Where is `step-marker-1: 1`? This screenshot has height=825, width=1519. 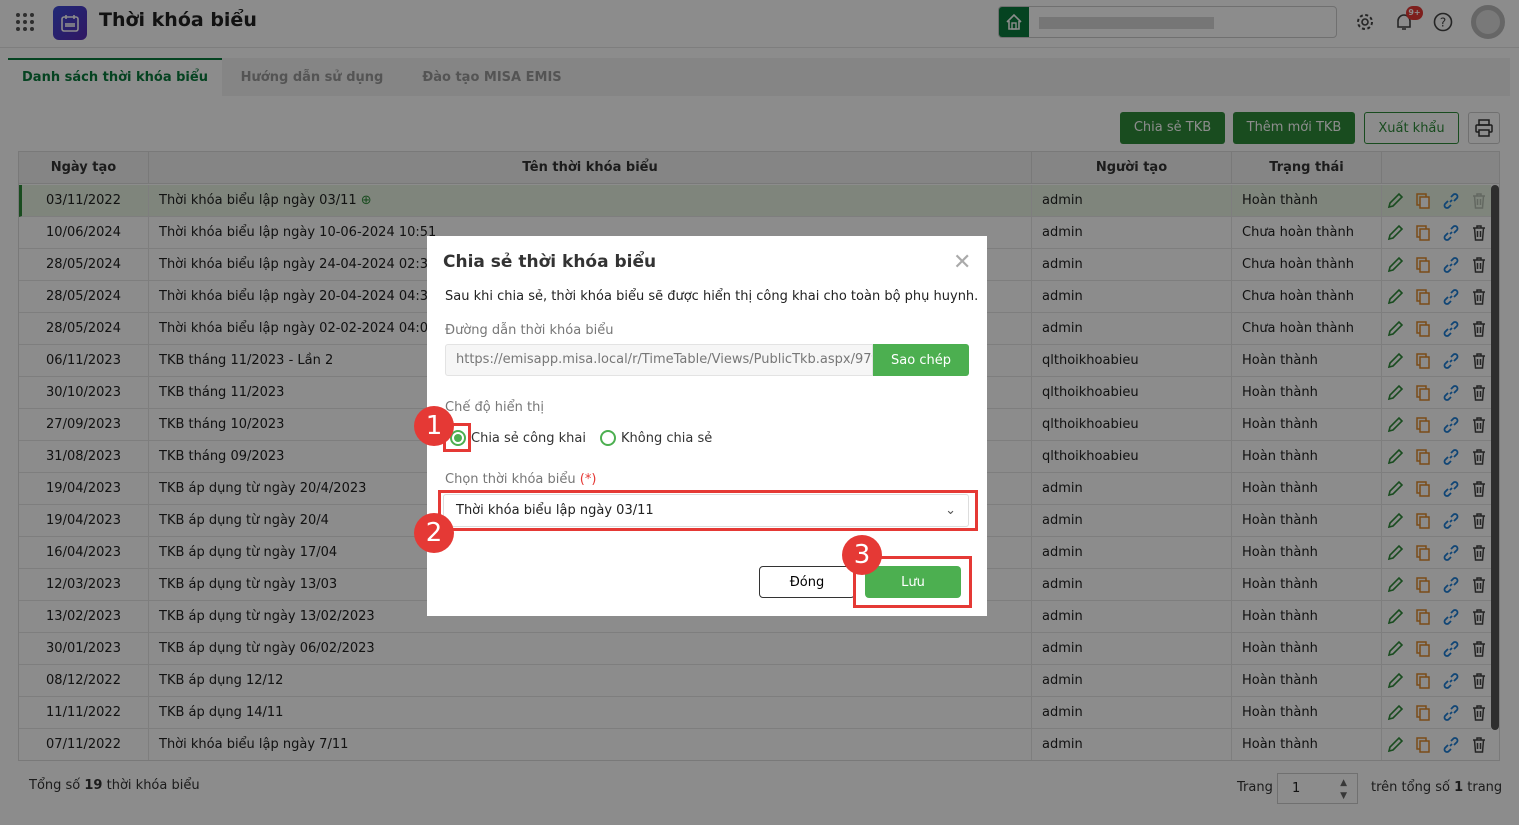
step-marker-1: 1 is located at coordinates (434, 426).